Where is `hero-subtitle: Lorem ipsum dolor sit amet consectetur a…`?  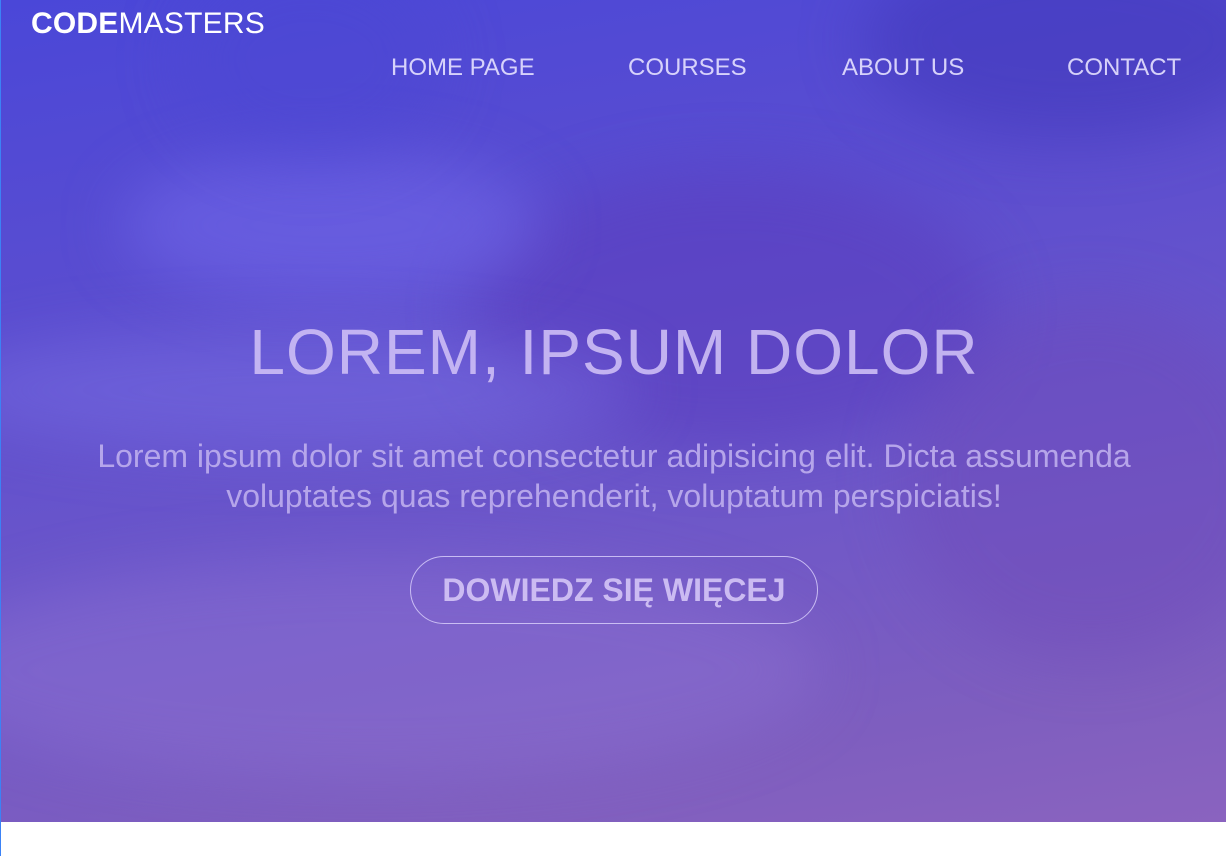
hero-subtitle: Lorem ipsum dolor sit amet consectetur a… is located at coordinates (614, 476).